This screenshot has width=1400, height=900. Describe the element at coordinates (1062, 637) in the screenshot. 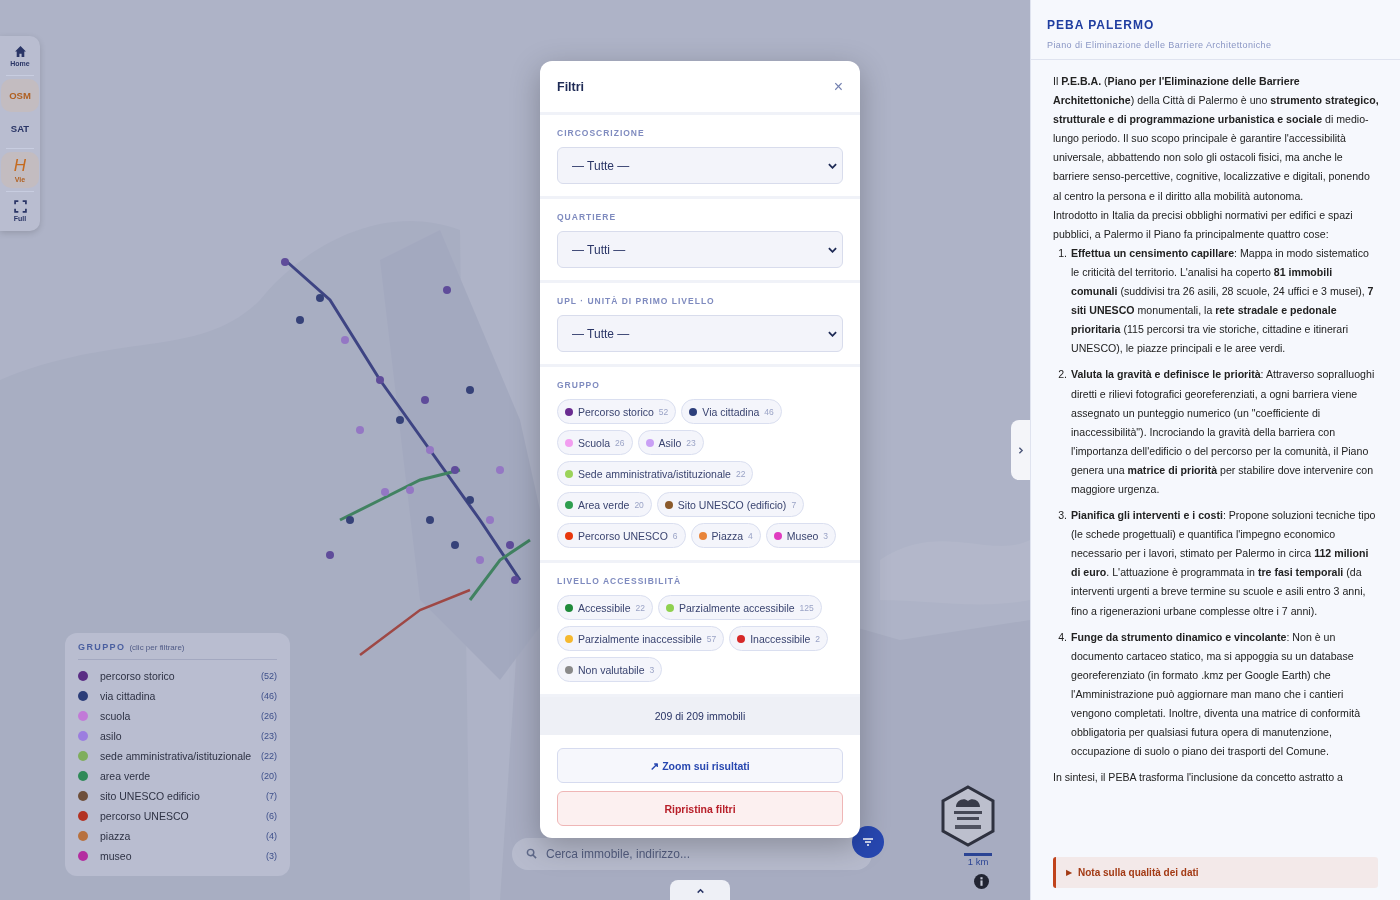

I see `list-number: 4.` at that location.